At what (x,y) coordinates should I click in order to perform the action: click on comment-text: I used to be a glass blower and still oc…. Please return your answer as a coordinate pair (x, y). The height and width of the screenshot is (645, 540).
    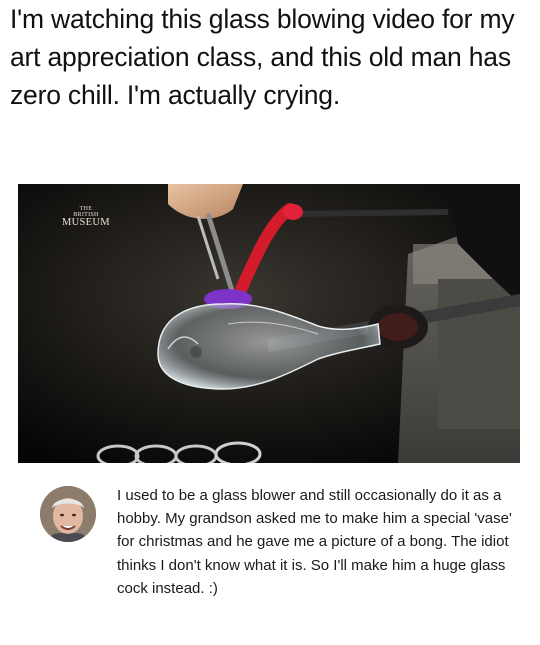
    Looking at the image, I should click on (314, 542).